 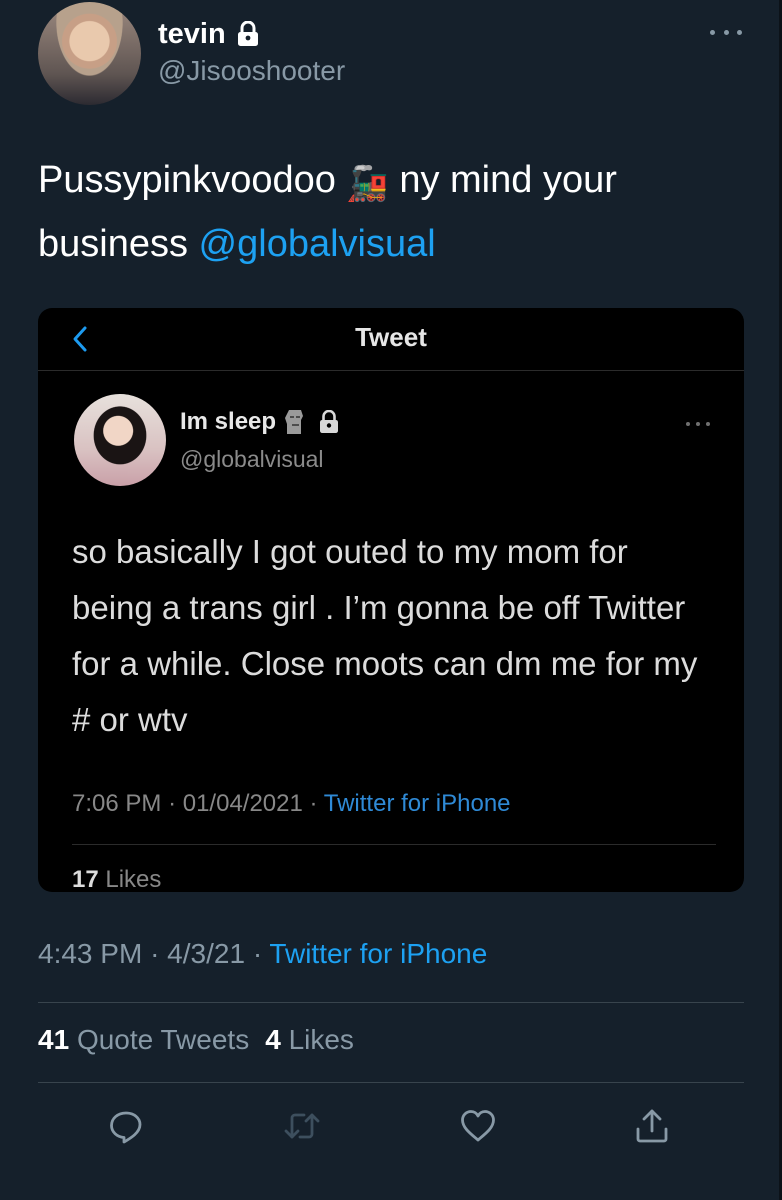 What do you see at coordinates (187, 180) in the screenshot?
I see `tweet-text-start: Pussypinkvoodoo` at bounding box center [187, 180].